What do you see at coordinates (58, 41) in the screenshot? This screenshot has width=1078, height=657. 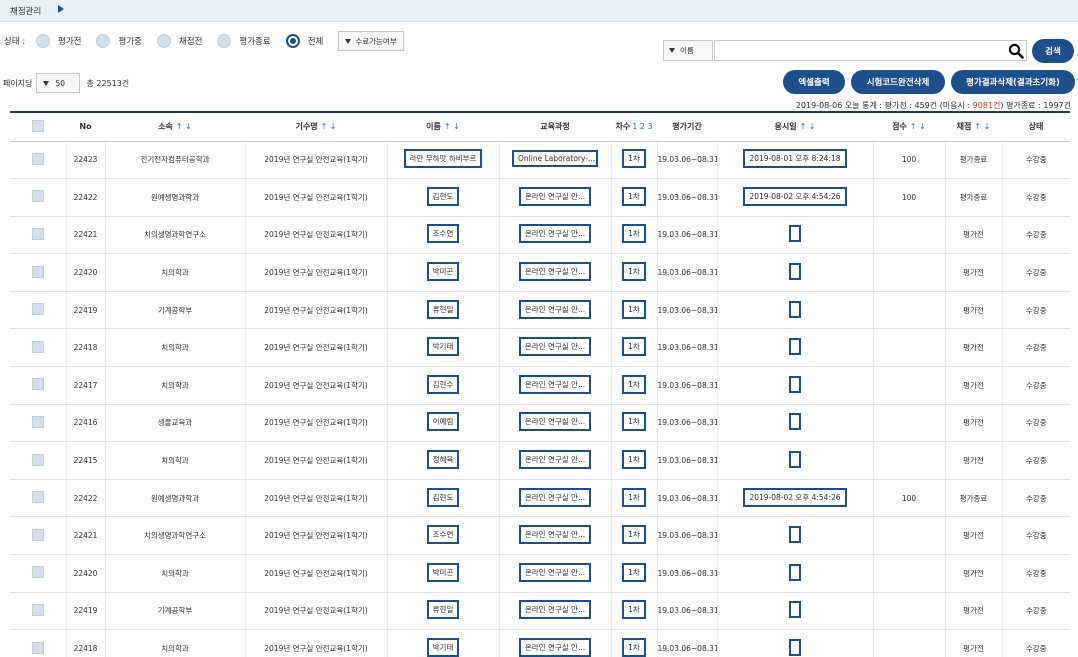 I see `status-radio-before: 평가전` at bounding box center [58, 41].